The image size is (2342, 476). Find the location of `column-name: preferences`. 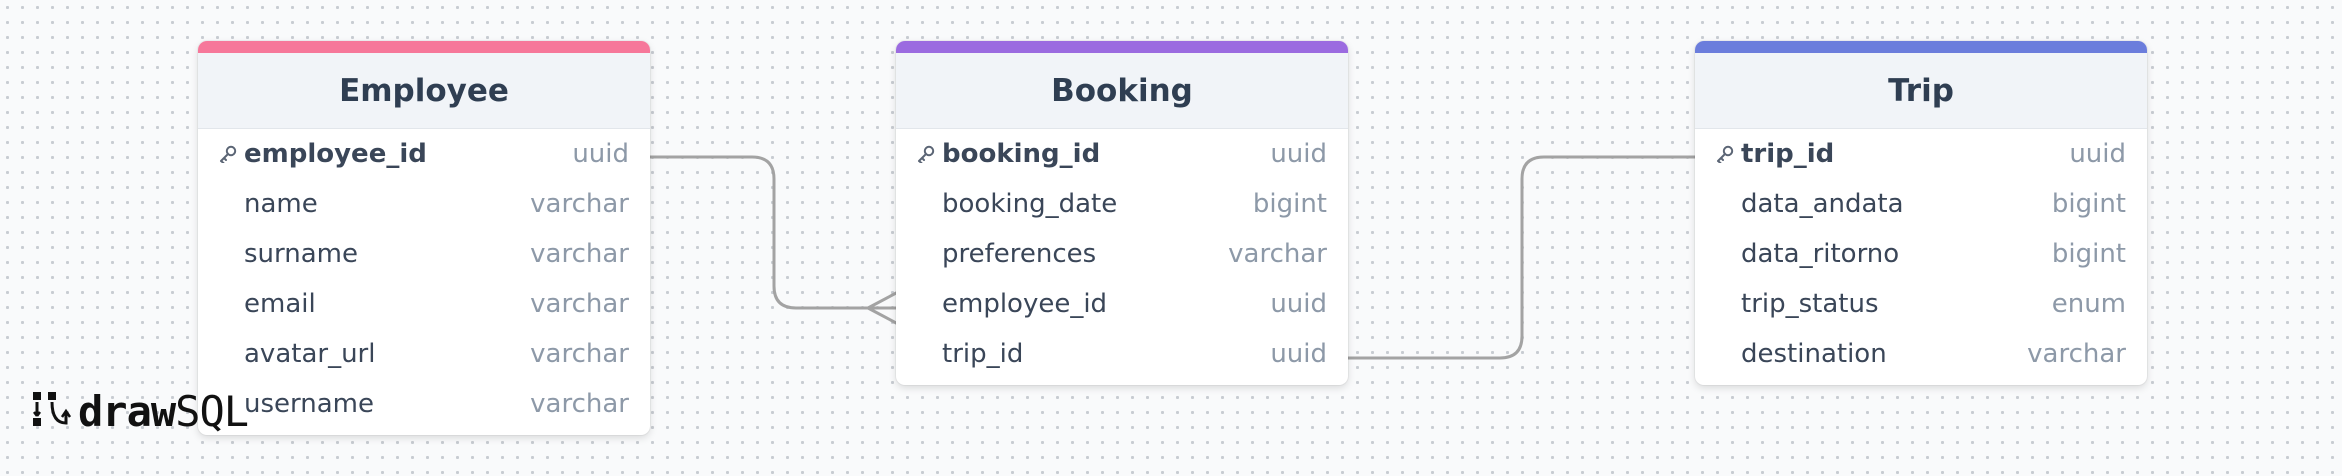

column-name: preferences is located at coordinates (1019, 254).